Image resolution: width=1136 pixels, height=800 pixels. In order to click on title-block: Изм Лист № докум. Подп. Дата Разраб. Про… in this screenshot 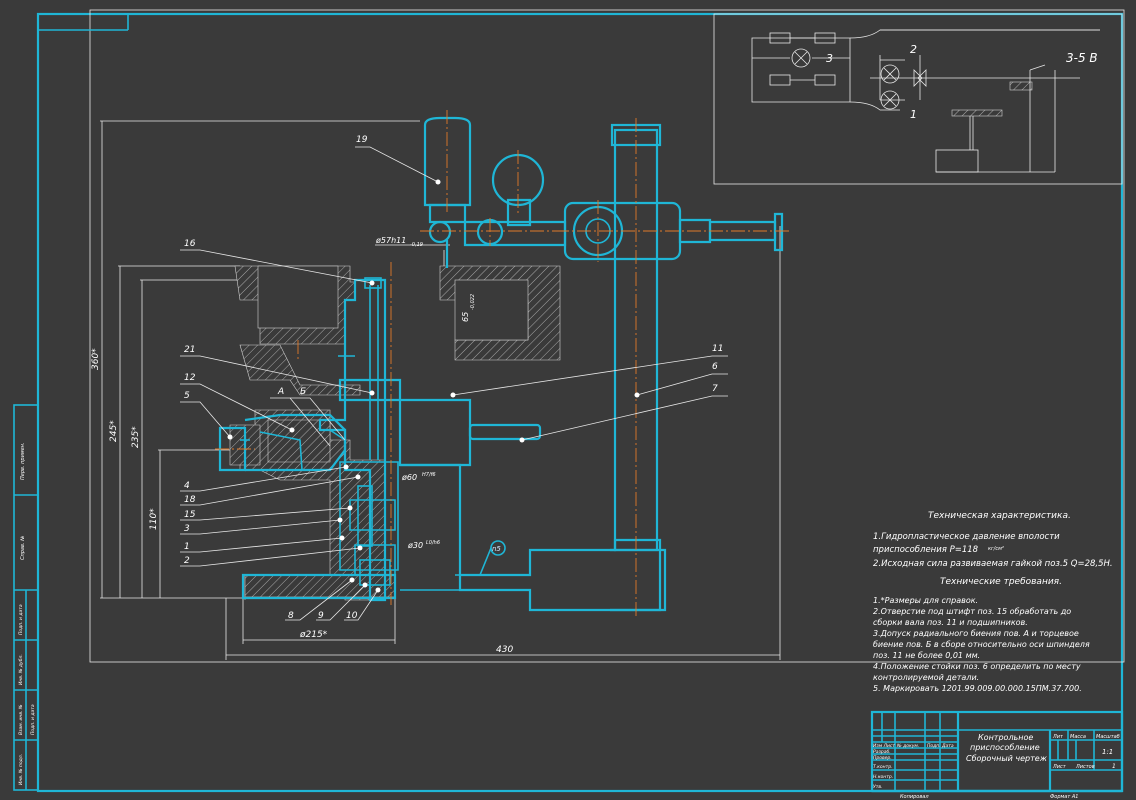, I will do `click(997, 755)`.